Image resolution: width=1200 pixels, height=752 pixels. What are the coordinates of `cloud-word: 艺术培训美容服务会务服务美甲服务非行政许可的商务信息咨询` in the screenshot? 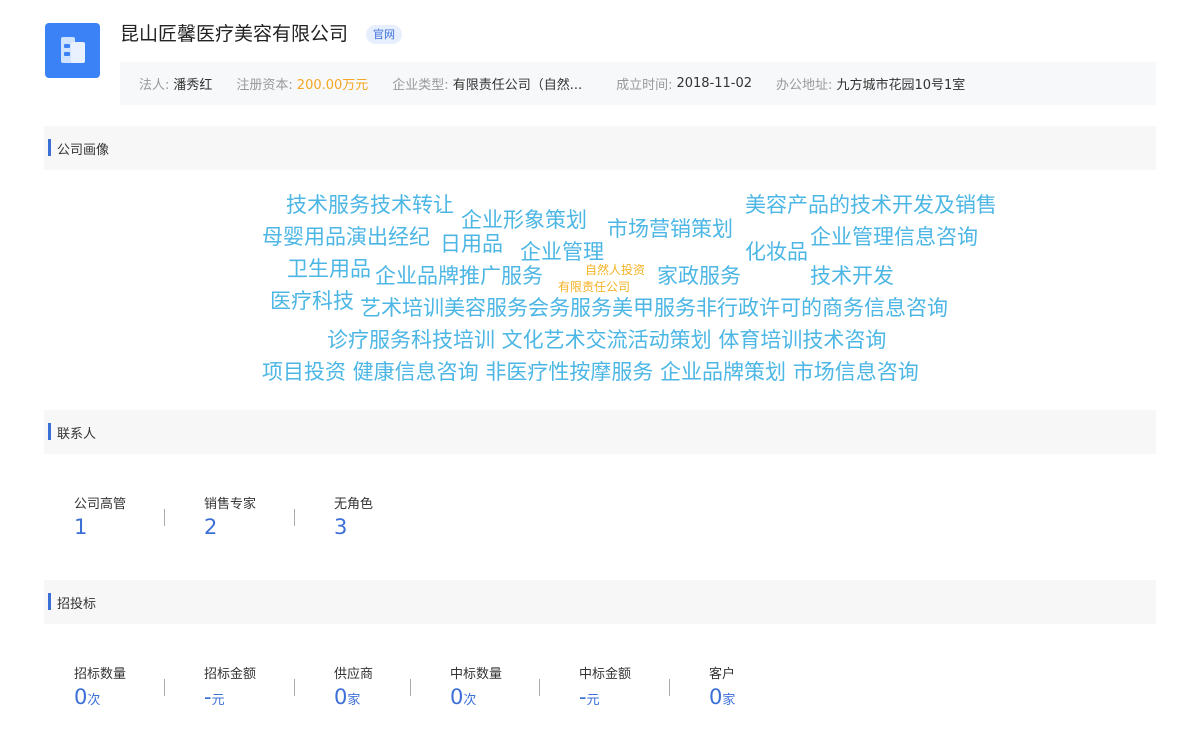 It's located at (654, 308).